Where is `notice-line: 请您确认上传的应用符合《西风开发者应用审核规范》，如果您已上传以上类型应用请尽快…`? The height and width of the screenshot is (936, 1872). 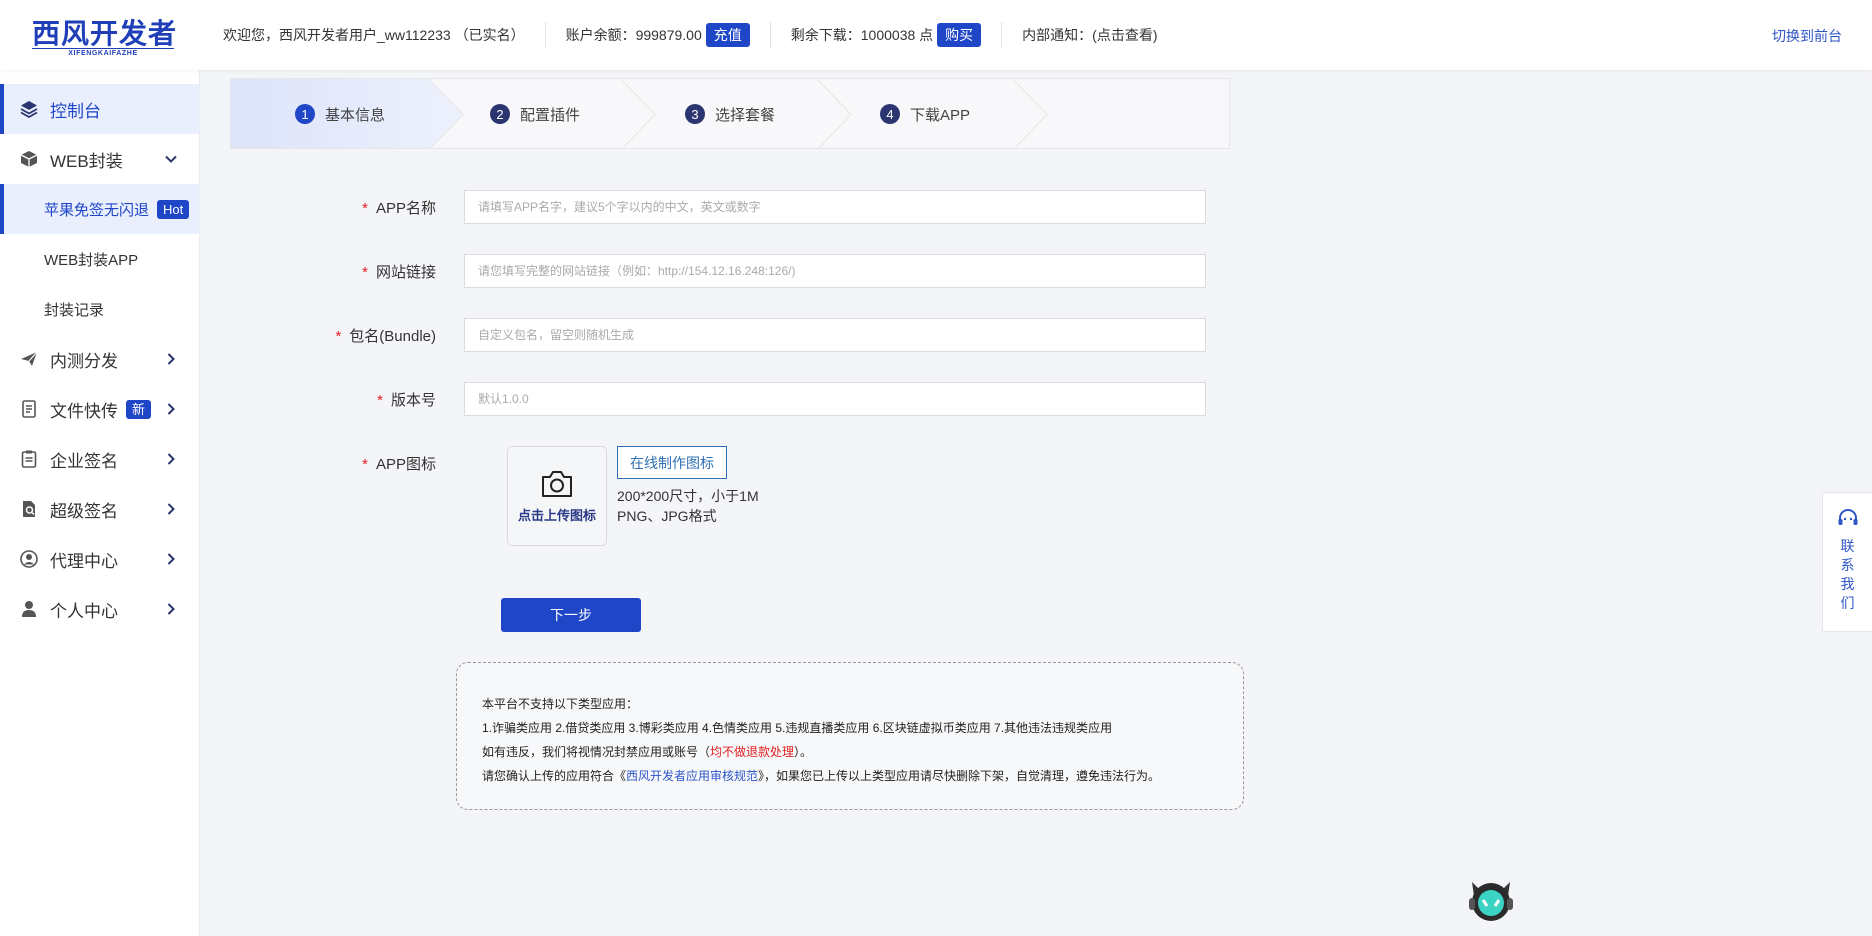
notice-line: 请您确认上传的应用符合《西风开发者应用审核规范》，如果您已上传以上类型应用请尽快… is located at coordinates (821, 776).